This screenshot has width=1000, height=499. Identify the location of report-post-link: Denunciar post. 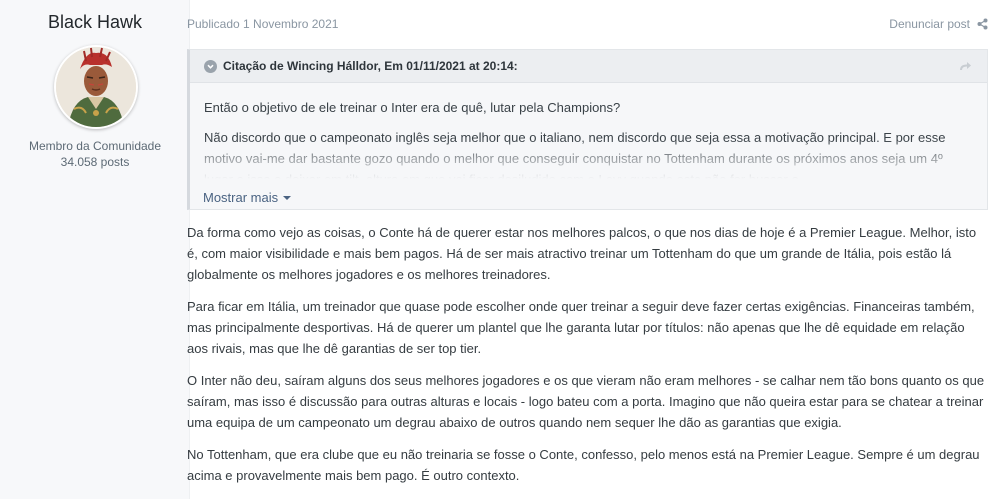
(938, 24).